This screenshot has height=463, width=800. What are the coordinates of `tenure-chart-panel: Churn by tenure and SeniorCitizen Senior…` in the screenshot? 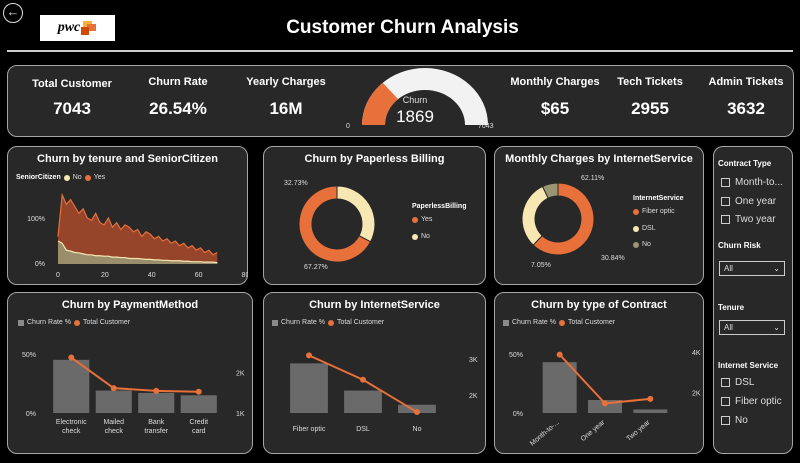 It's located at (127, 215).